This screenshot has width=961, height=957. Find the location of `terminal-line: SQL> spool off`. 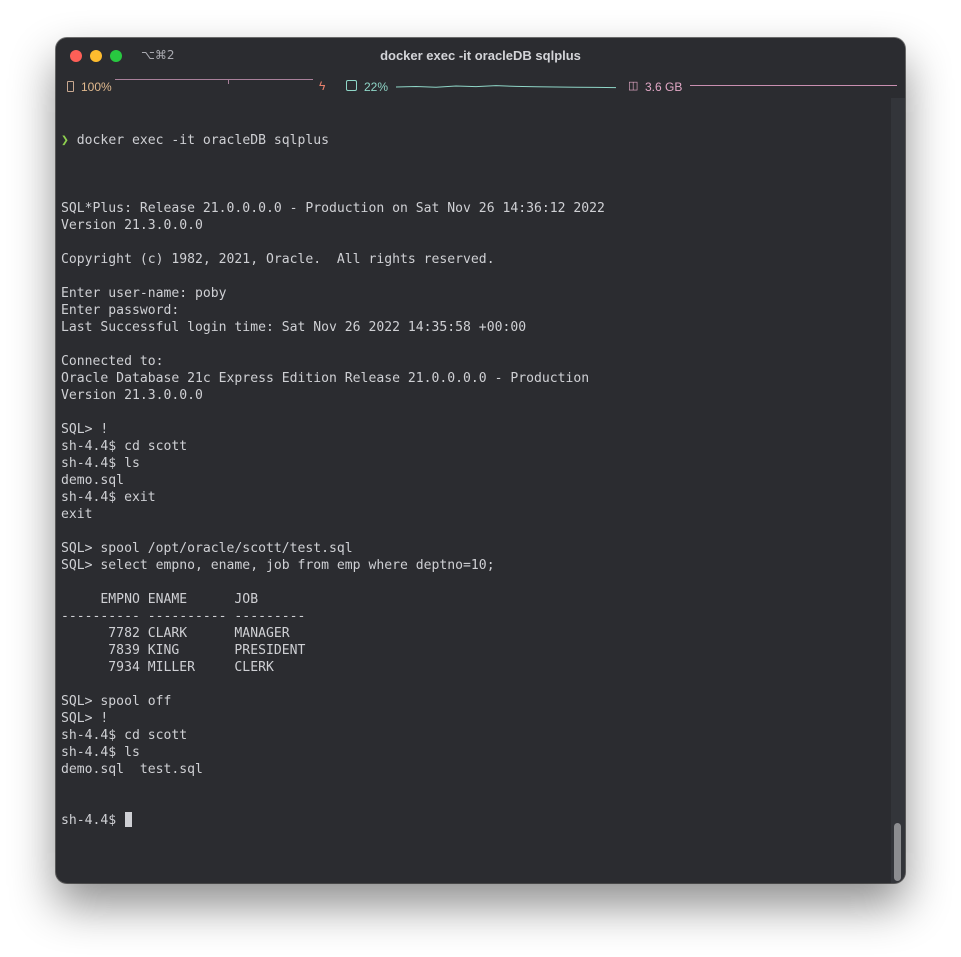

terminal-line: SQL> spool off is located at coordinates (116, 701).